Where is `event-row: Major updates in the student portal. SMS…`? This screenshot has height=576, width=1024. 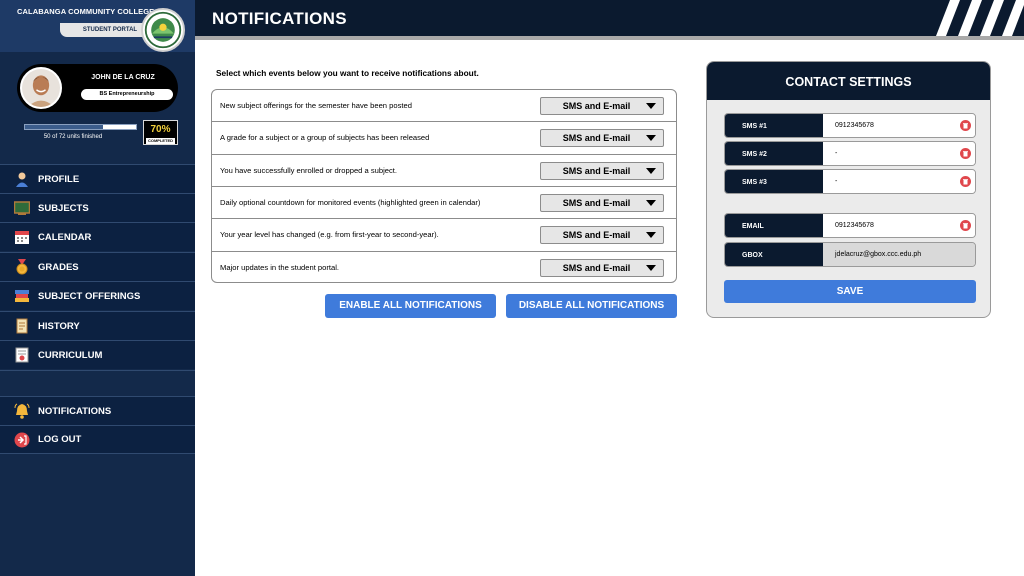 event-row: Major updates in the student portal. SMS… is located at coordinates (444, 267).